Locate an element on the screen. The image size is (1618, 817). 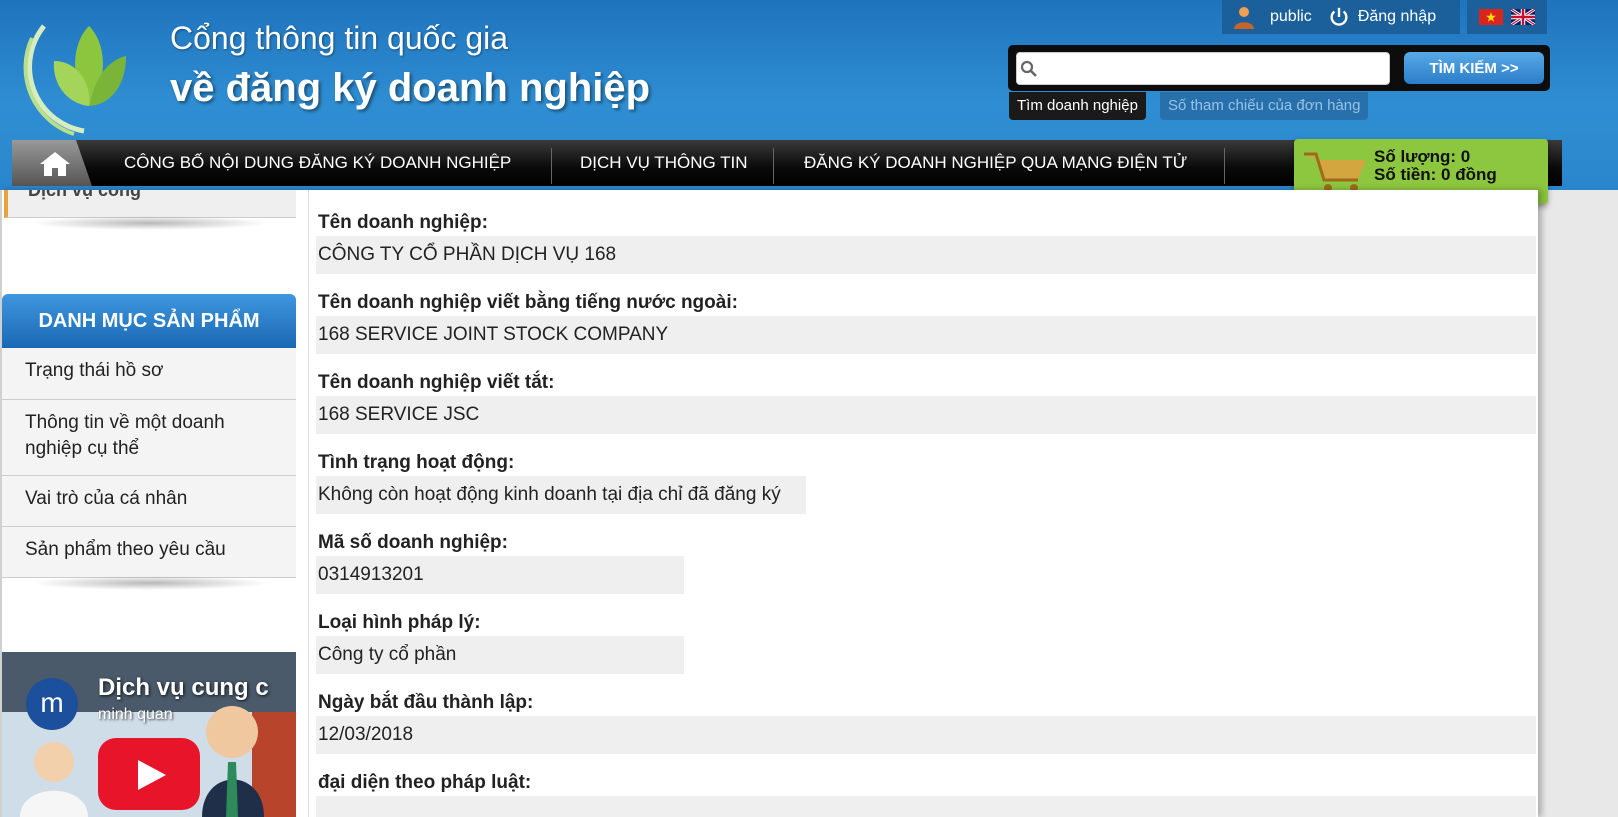
home-icon is located at coordinates (55, 164).